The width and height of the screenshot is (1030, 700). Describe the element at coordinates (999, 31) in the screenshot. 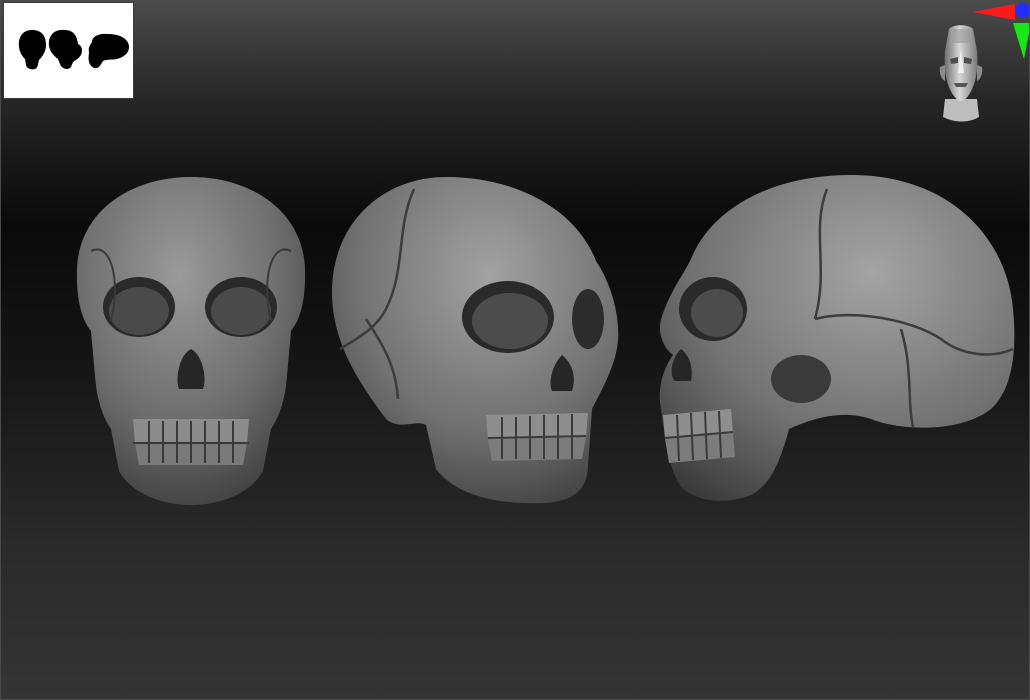

I see `axis-gizmo` at that location.